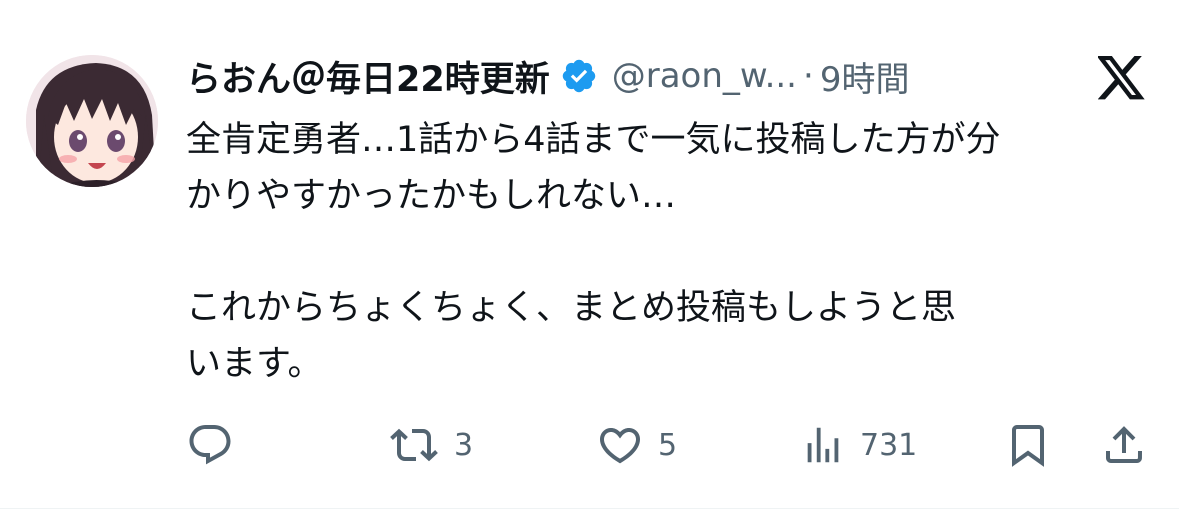  Describe the element at coordinates (620, 446) in the screenshot. I see `heart-icon` at that location.